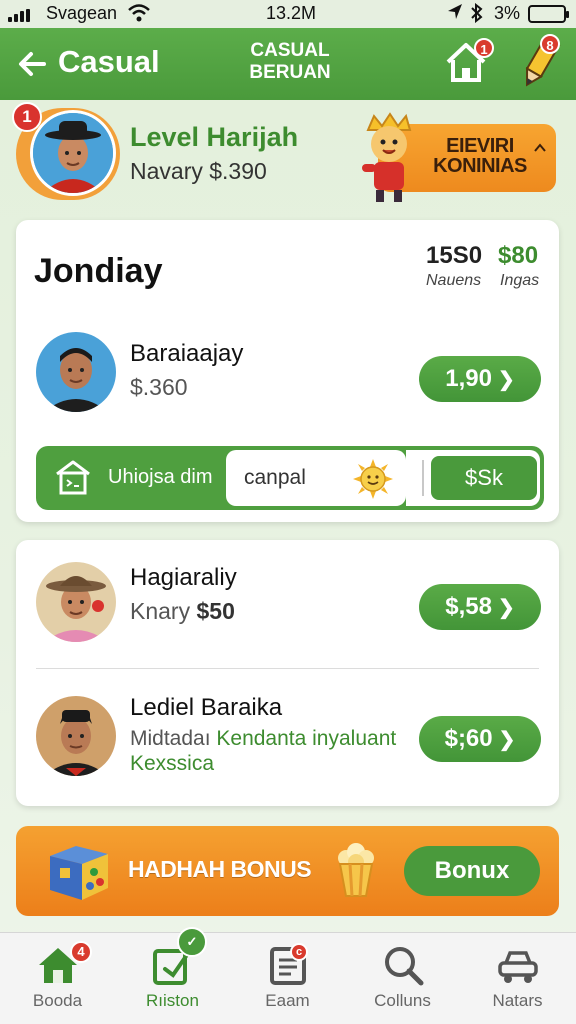 Image resolution: width=576 pixels, height=1024 pixels. Describe the element at coordinates (518, 967) in the screenshot. I see `car-icon` at that location.